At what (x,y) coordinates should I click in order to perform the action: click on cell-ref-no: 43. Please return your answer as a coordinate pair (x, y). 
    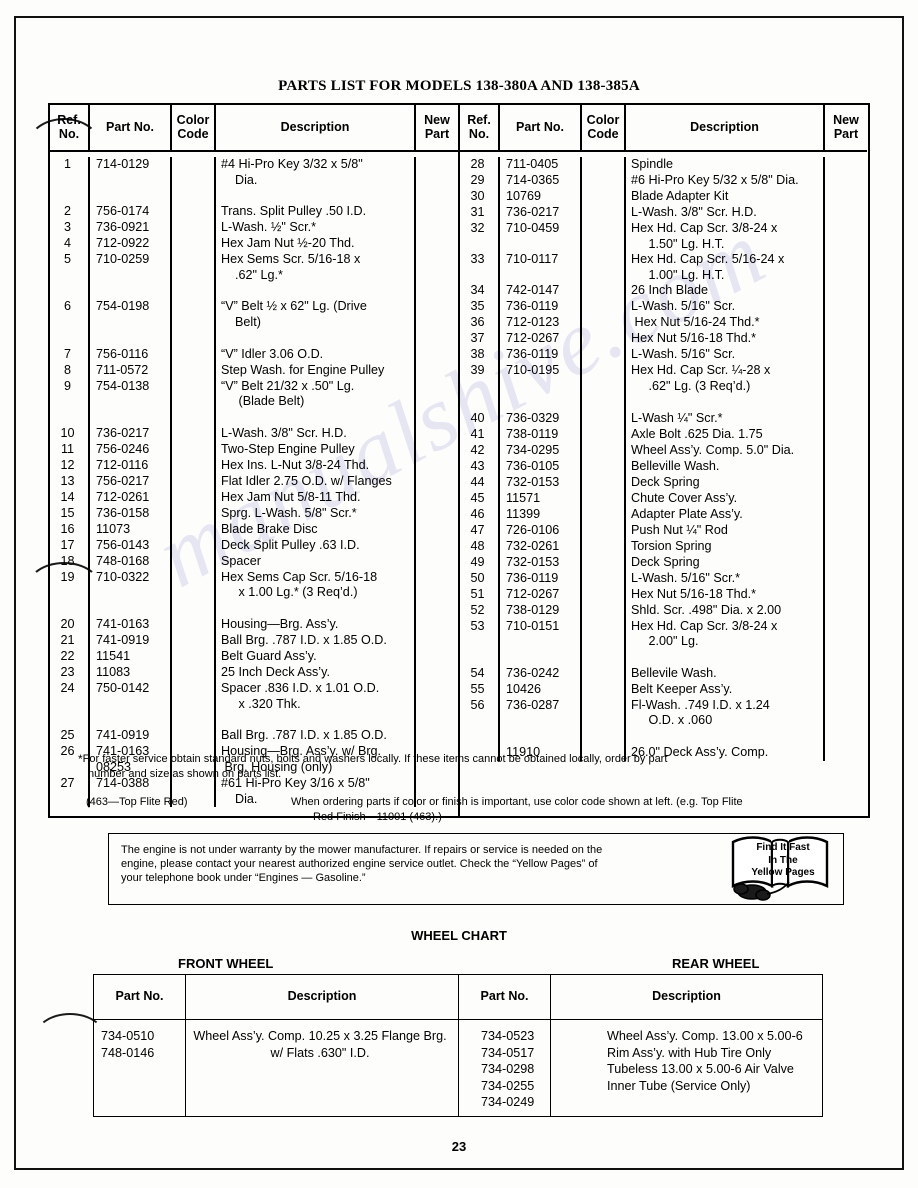
    Looking at the image, I should click on (480, 466).